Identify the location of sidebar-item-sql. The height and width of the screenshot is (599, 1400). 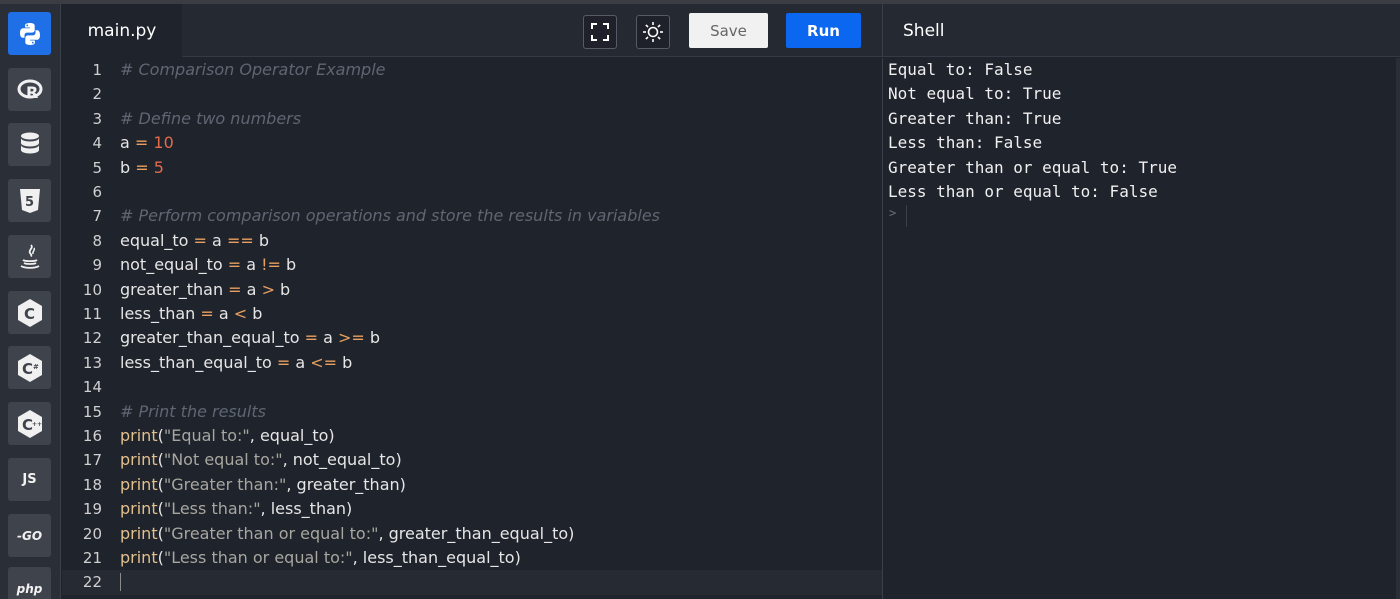
(29, 144).